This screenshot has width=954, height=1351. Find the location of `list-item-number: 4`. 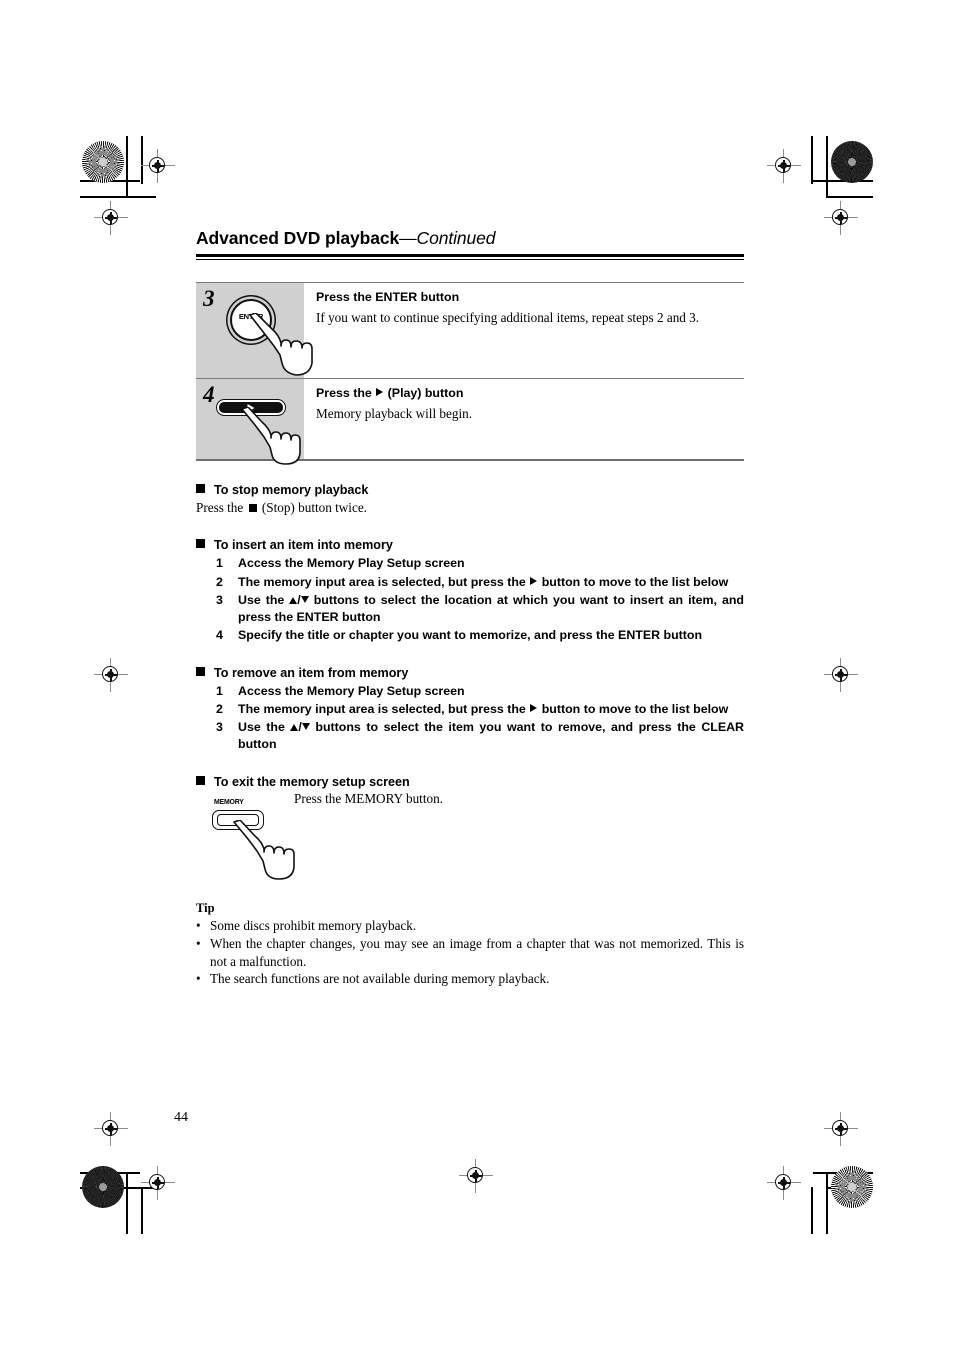

list-item-number: 4 is located at coordinates (219, 634).